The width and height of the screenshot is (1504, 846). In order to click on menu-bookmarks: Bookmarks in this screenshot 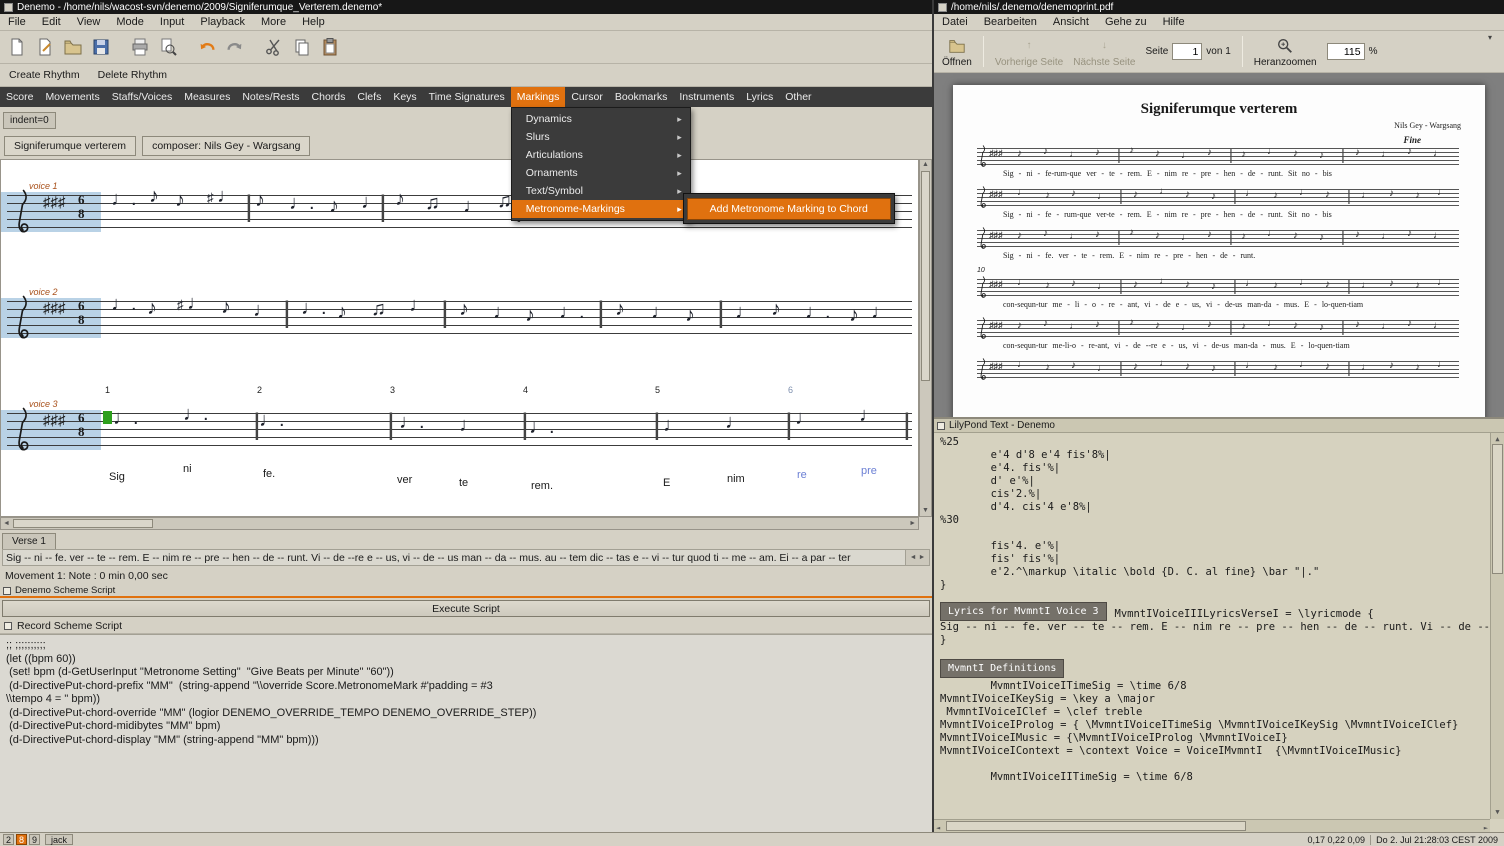, I will do `click(641, 97)`.